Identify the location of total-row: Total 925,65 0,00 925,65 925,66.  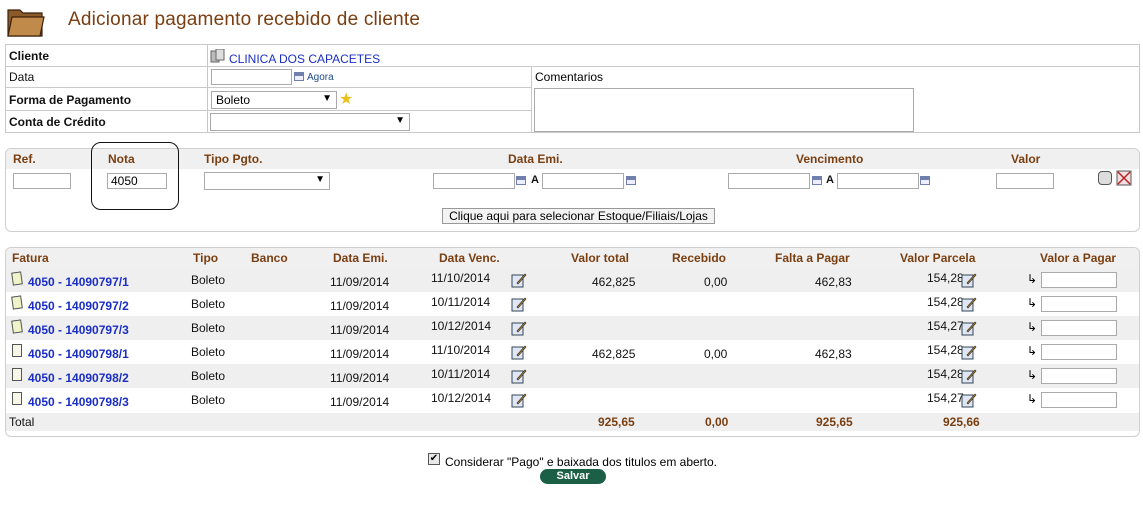
(572, 422).